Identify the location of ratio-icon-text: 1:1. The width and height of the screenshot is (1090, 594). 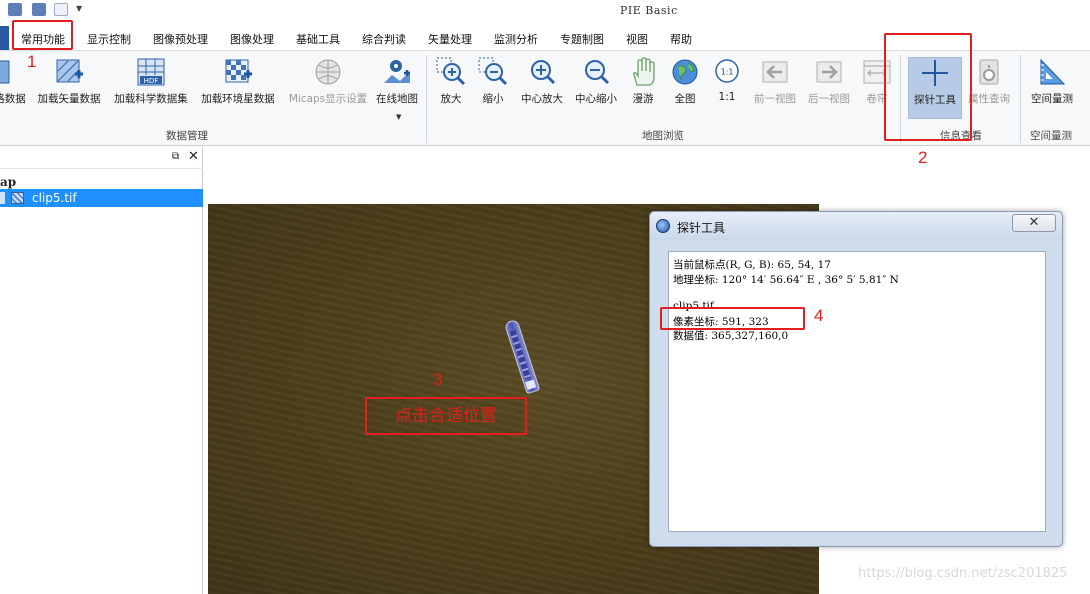
(727, 72).